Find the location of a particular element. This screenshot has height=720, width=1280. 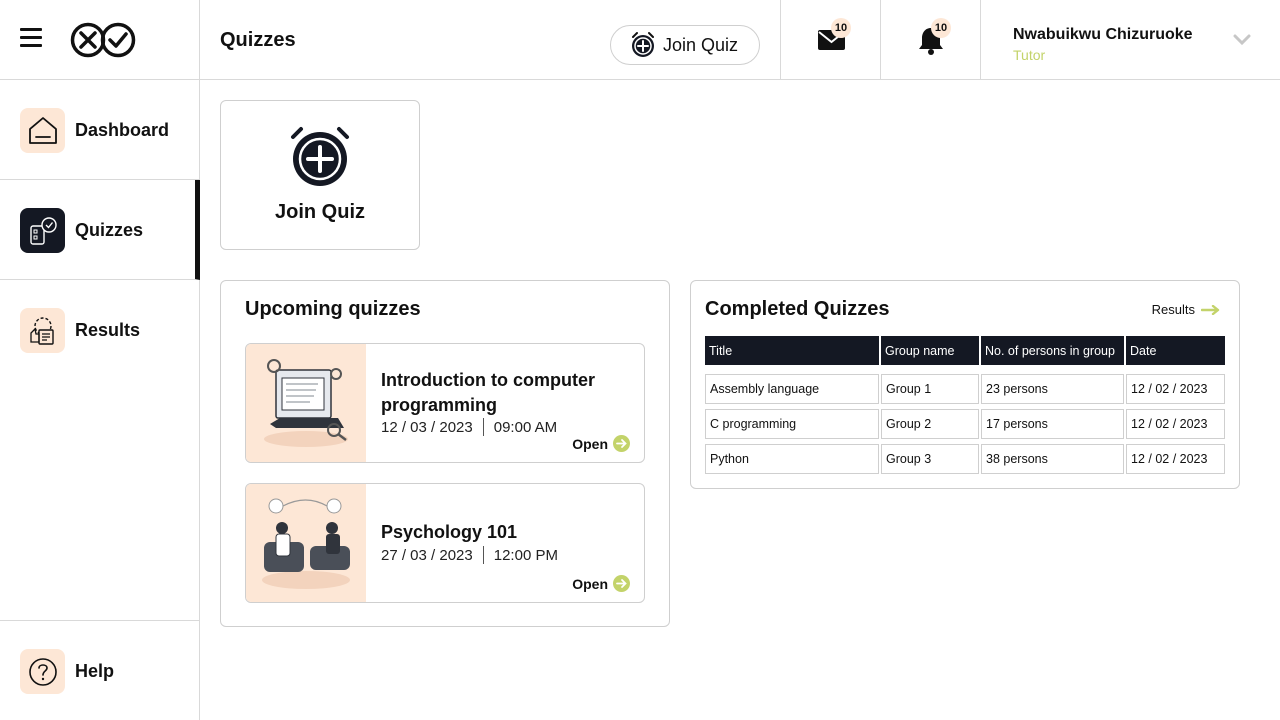

sidebar-item-dashboard: Dashboard is located at coordinates (100, 130).